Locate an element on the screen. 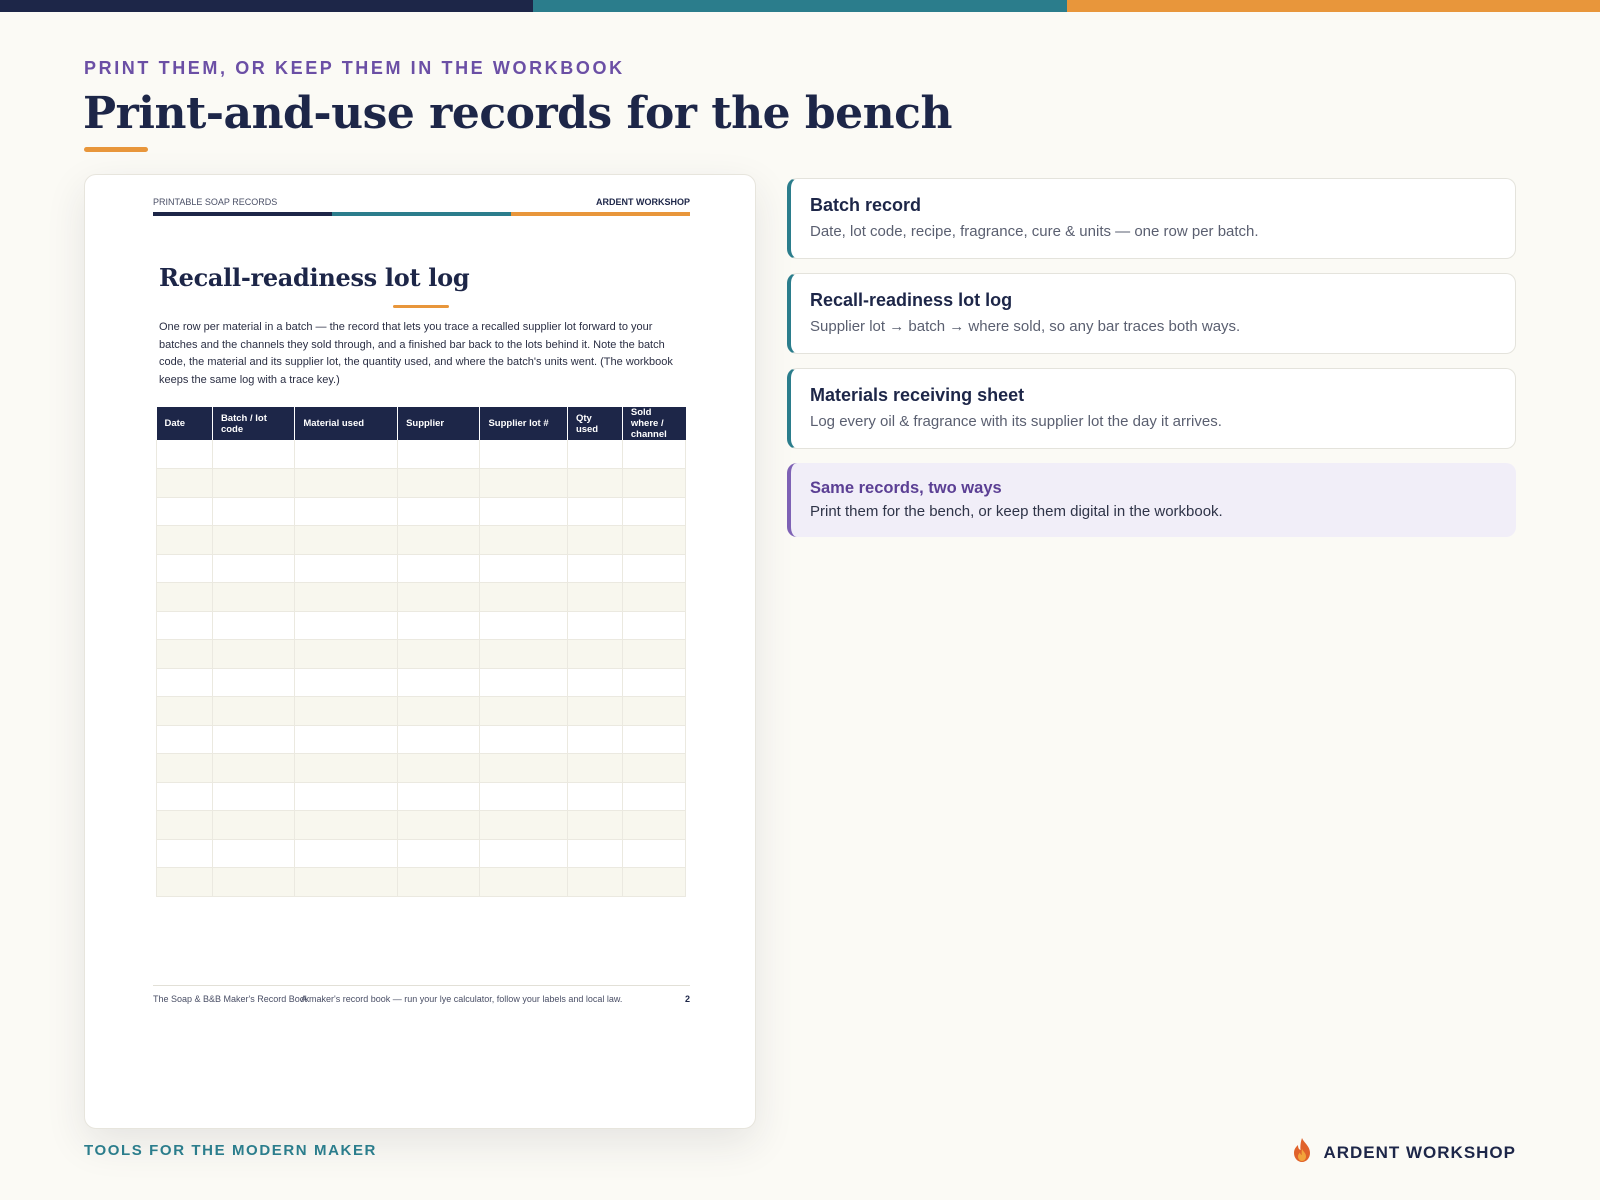 The width and height of the screenshot is (1600, 1200). sheet-page-number: 2 is located at coordinates (687, 999).